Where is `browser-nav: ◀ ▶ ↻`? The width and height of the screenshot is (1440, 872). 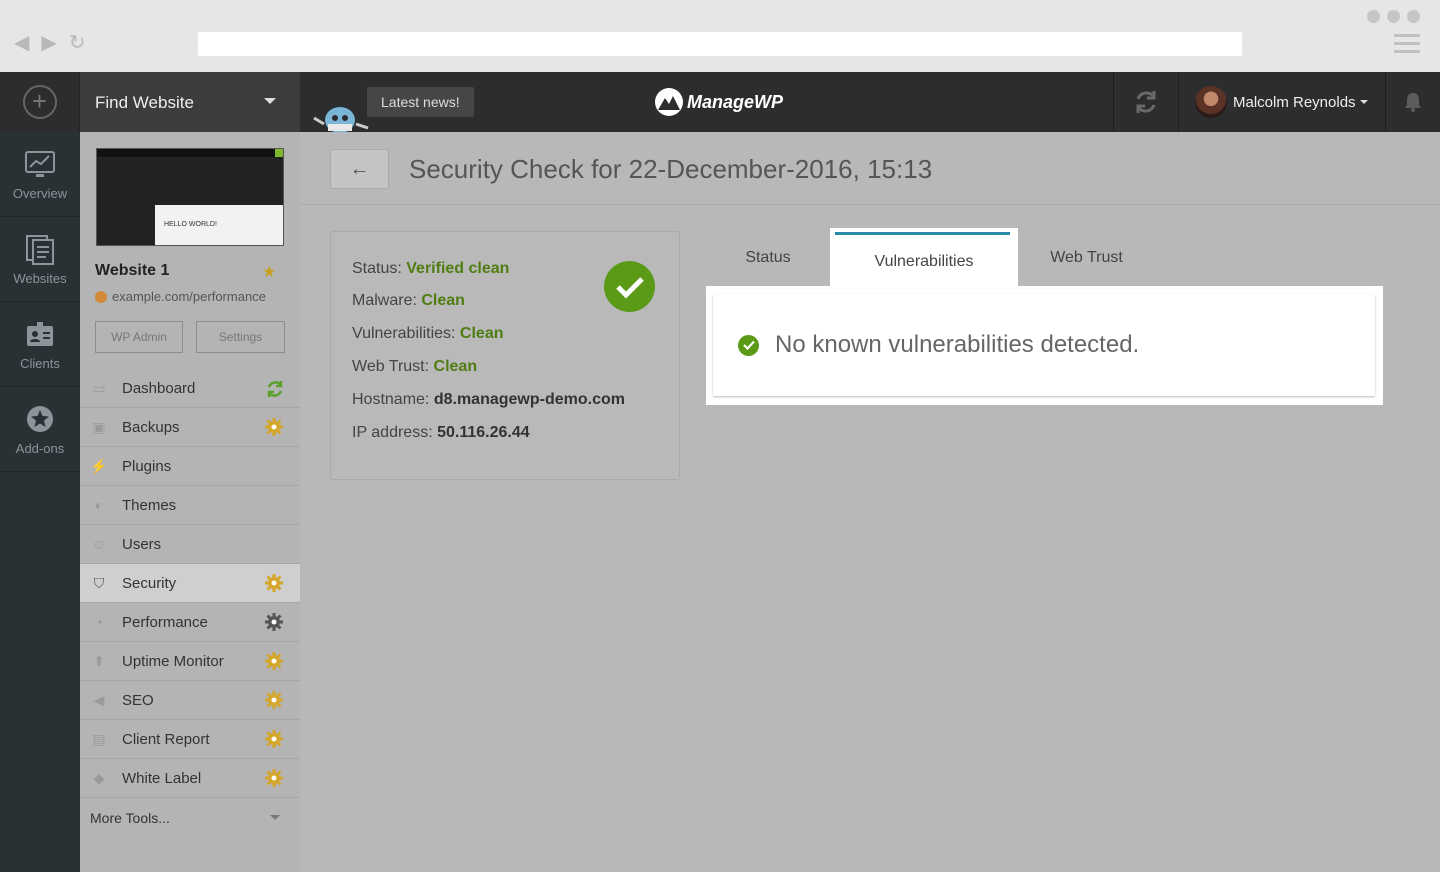 browser-nav: ◀ ▶ ↻ is located at coordinates (50, 43).